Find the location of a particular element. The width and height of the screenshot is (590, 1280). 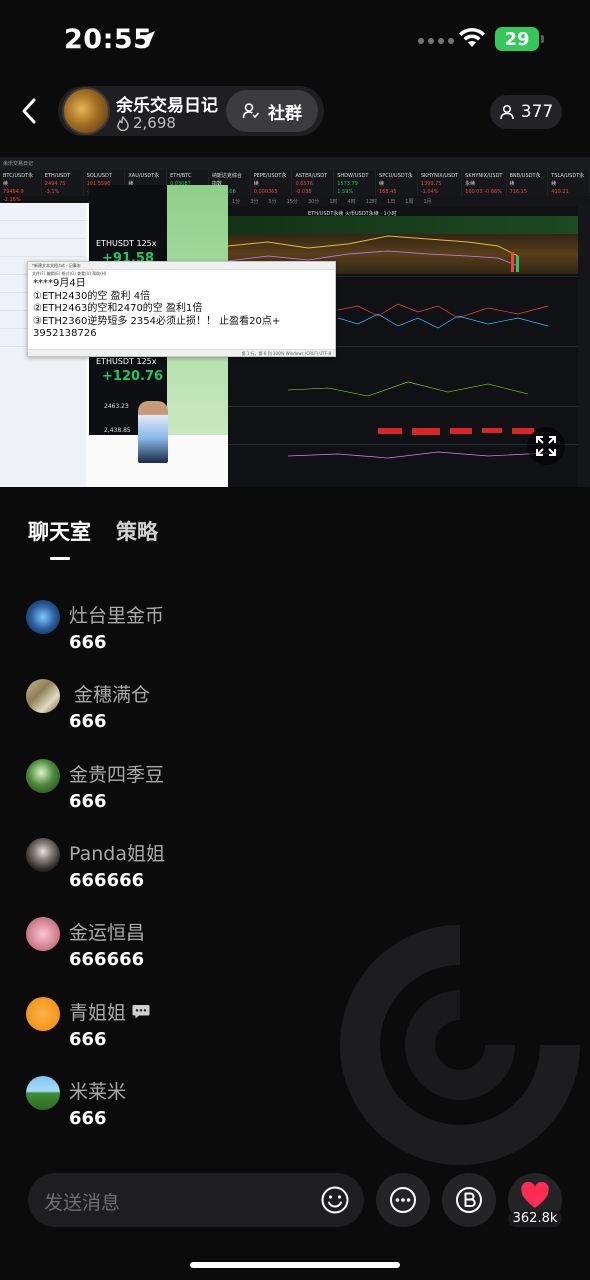

ticker-symbol: SOL/USDT is located at coordinates (99, 176).